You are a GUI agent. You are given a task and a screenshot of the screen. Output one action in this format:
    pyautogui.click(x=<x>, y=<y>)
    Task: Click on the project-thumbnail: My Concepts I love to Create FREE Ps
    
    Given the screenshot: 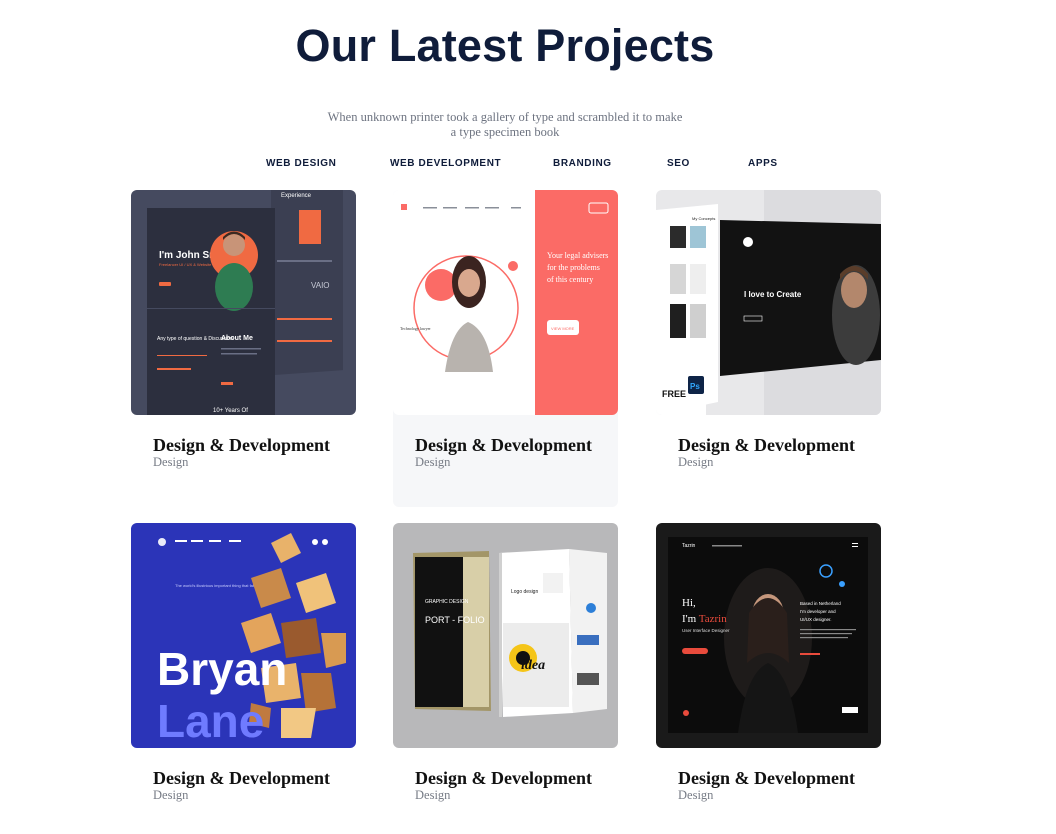 What is the action you would take?
    pyautogui.click(x=768, y=302)
    